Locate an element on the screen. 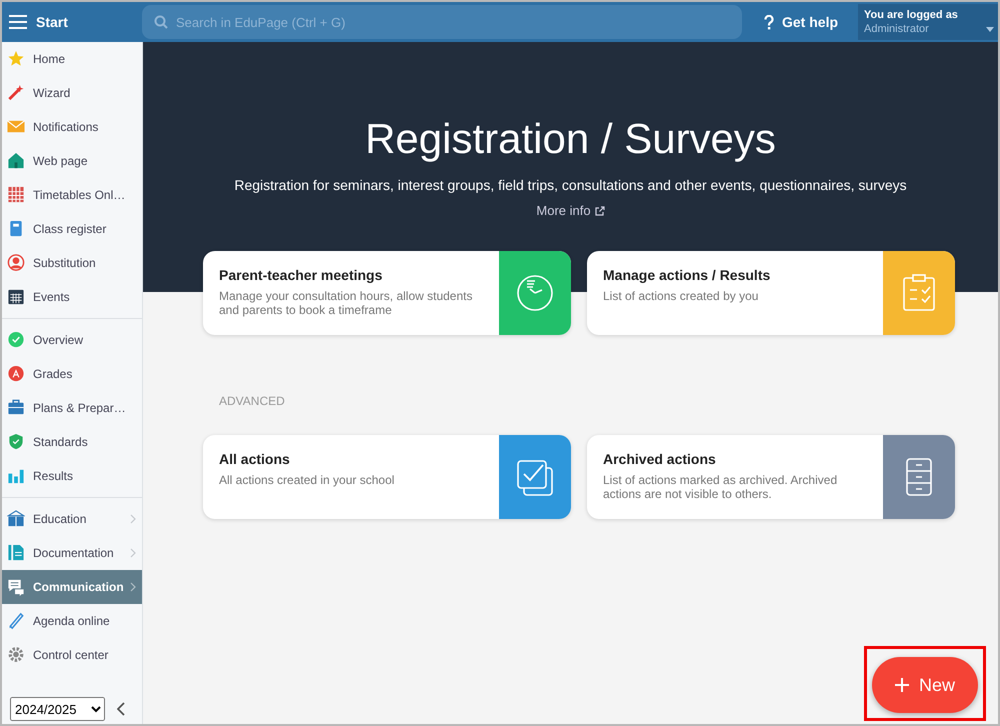 This screenshot has height=726, width=1000. calendar-icon is located at coordinates (16, 297).